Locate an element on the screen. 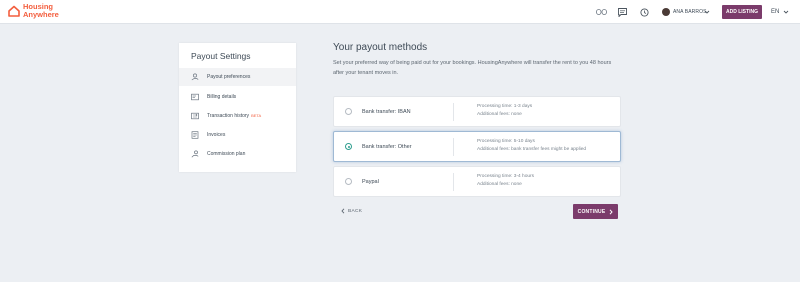  hand-coin-icon is located at coordinates (195, 77).